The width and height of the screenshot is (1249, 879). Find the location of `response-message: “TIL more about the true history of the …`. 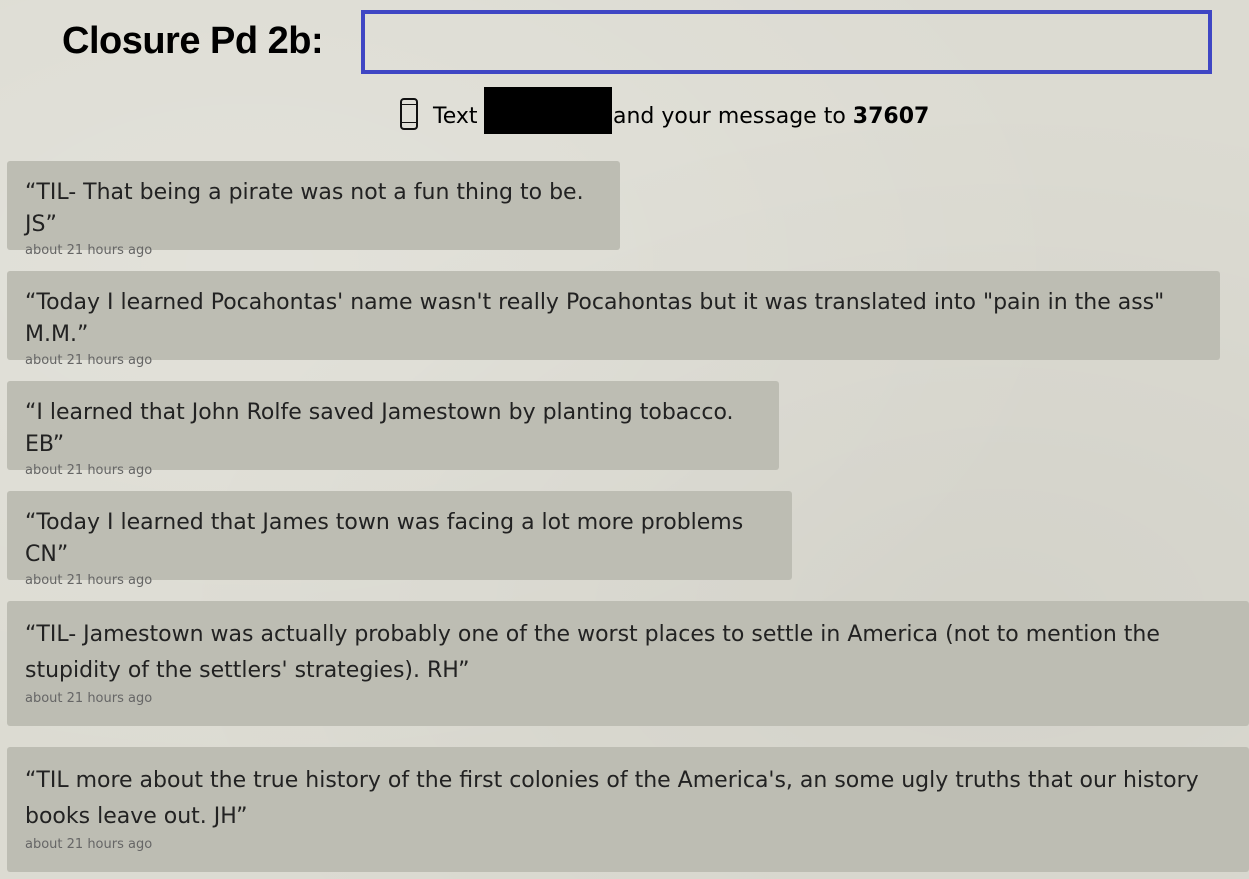

response-message: “TIL more about the true history of the … is located at coordinates (612, 798).